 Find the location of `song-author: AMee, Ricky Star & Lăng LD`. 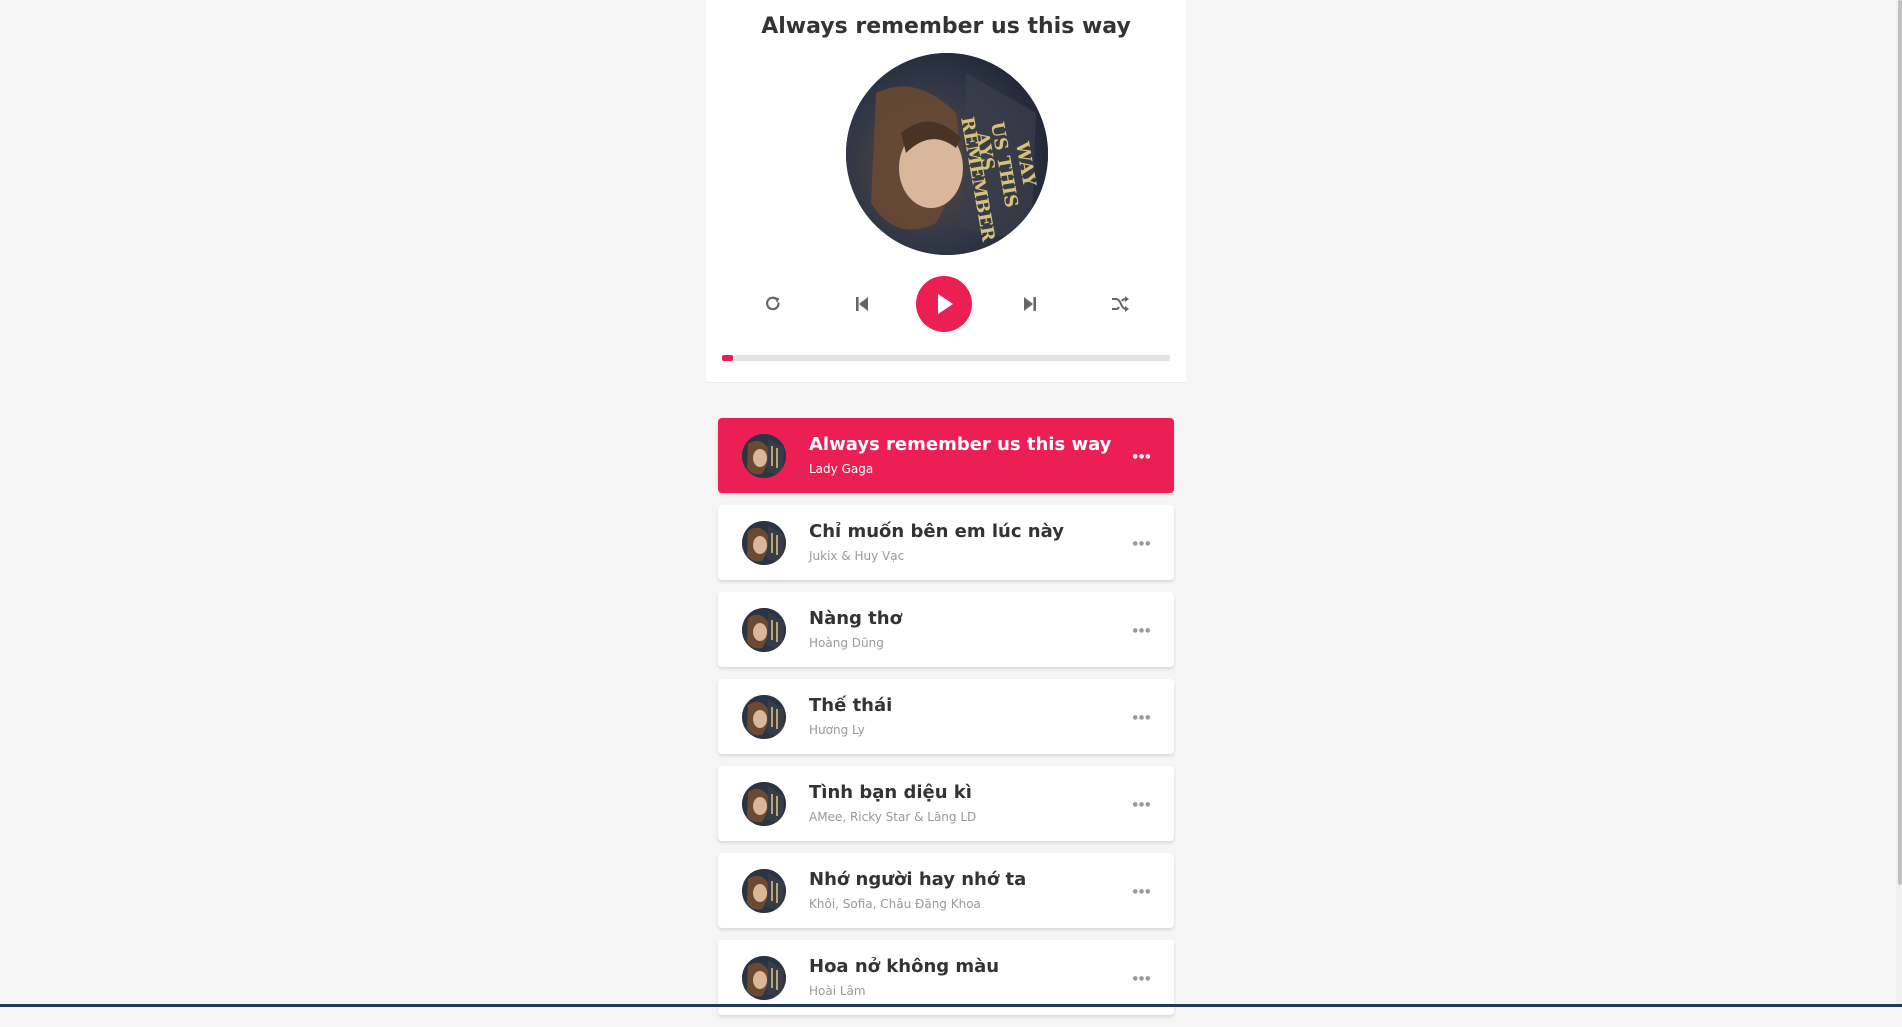

song-author: AMee, Ricky Star & Lăng LD is located at coordinates (893, 817).